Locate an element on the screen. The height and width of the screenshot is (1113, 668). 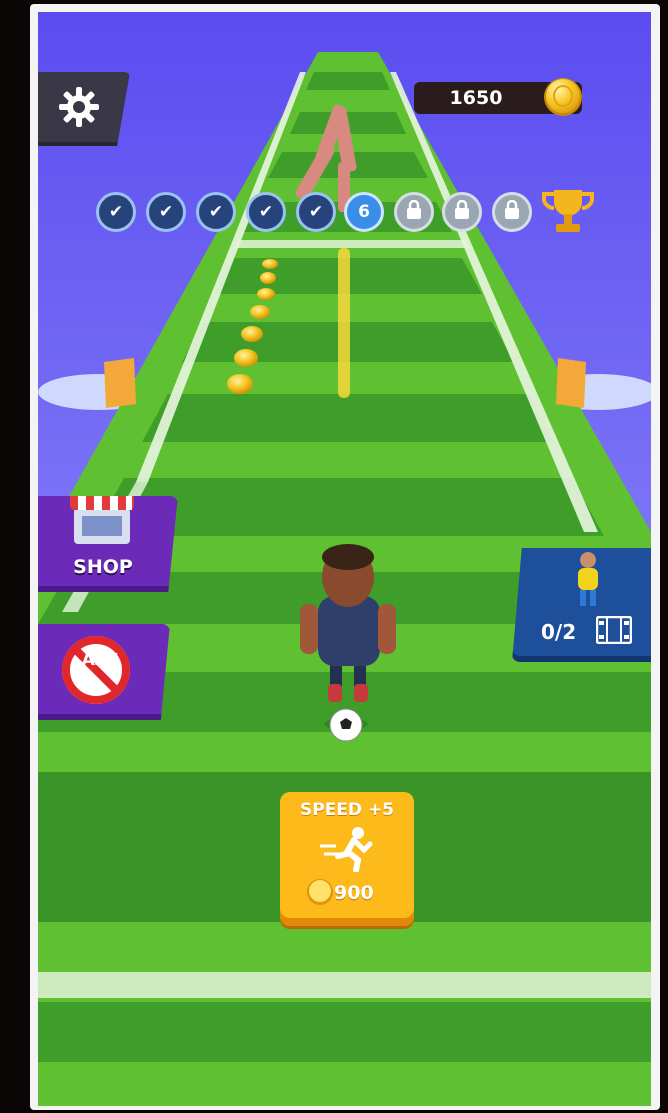
film-icon is located at coordinates (614, 630).